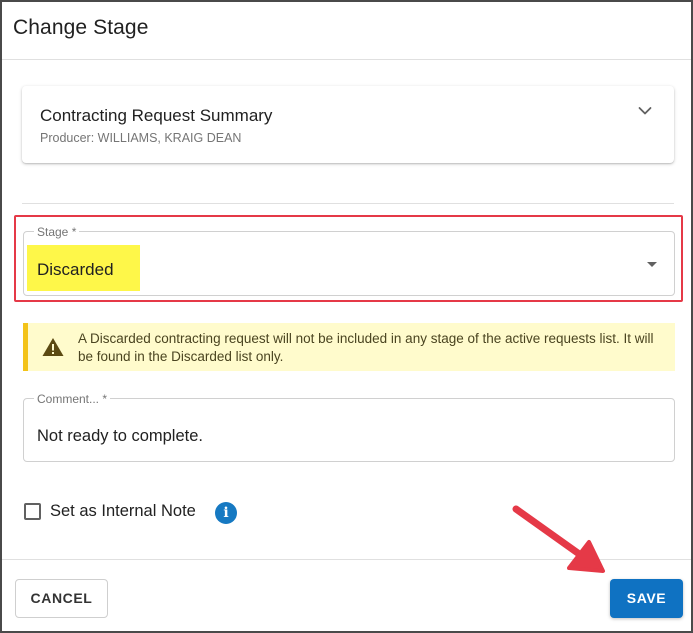 The image size is (693, 633). I want to click on summary-title: Contracting Request Summary, so click(156, 115).